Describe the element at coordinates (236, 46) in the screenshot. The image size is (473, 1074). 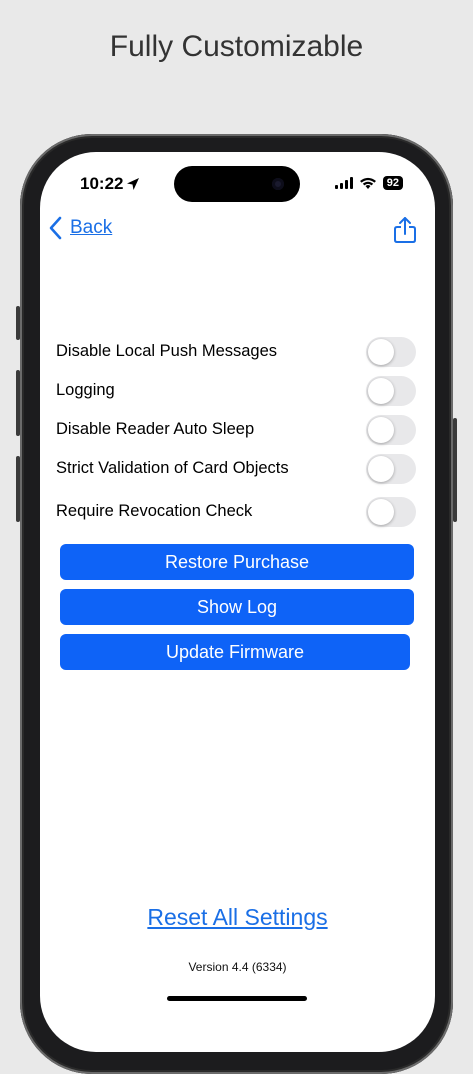
I see `headline: Fully Customizable` at that location.